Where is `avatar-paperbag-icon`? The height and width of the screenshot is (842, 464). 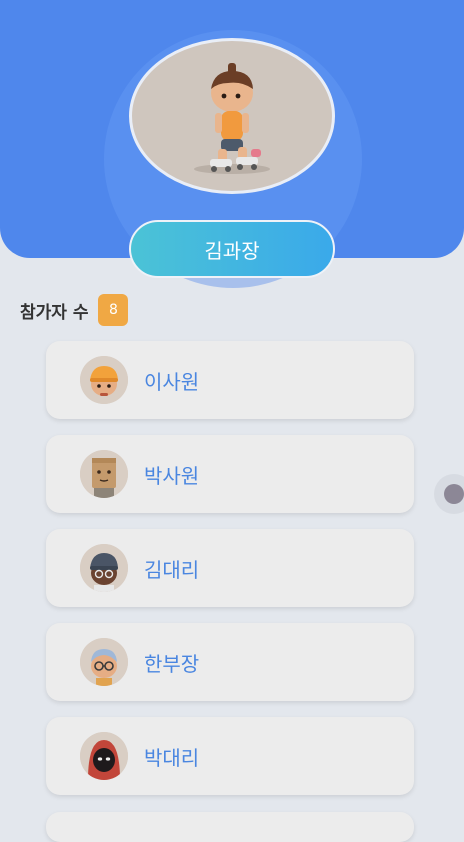 avatar-paperbag-icon is located at coordinates (104, 474).